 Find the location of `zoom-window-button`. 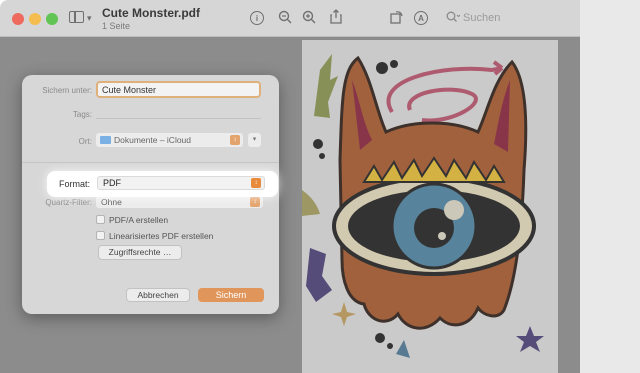

zoom-window-button is located at coordinates (52, 19).